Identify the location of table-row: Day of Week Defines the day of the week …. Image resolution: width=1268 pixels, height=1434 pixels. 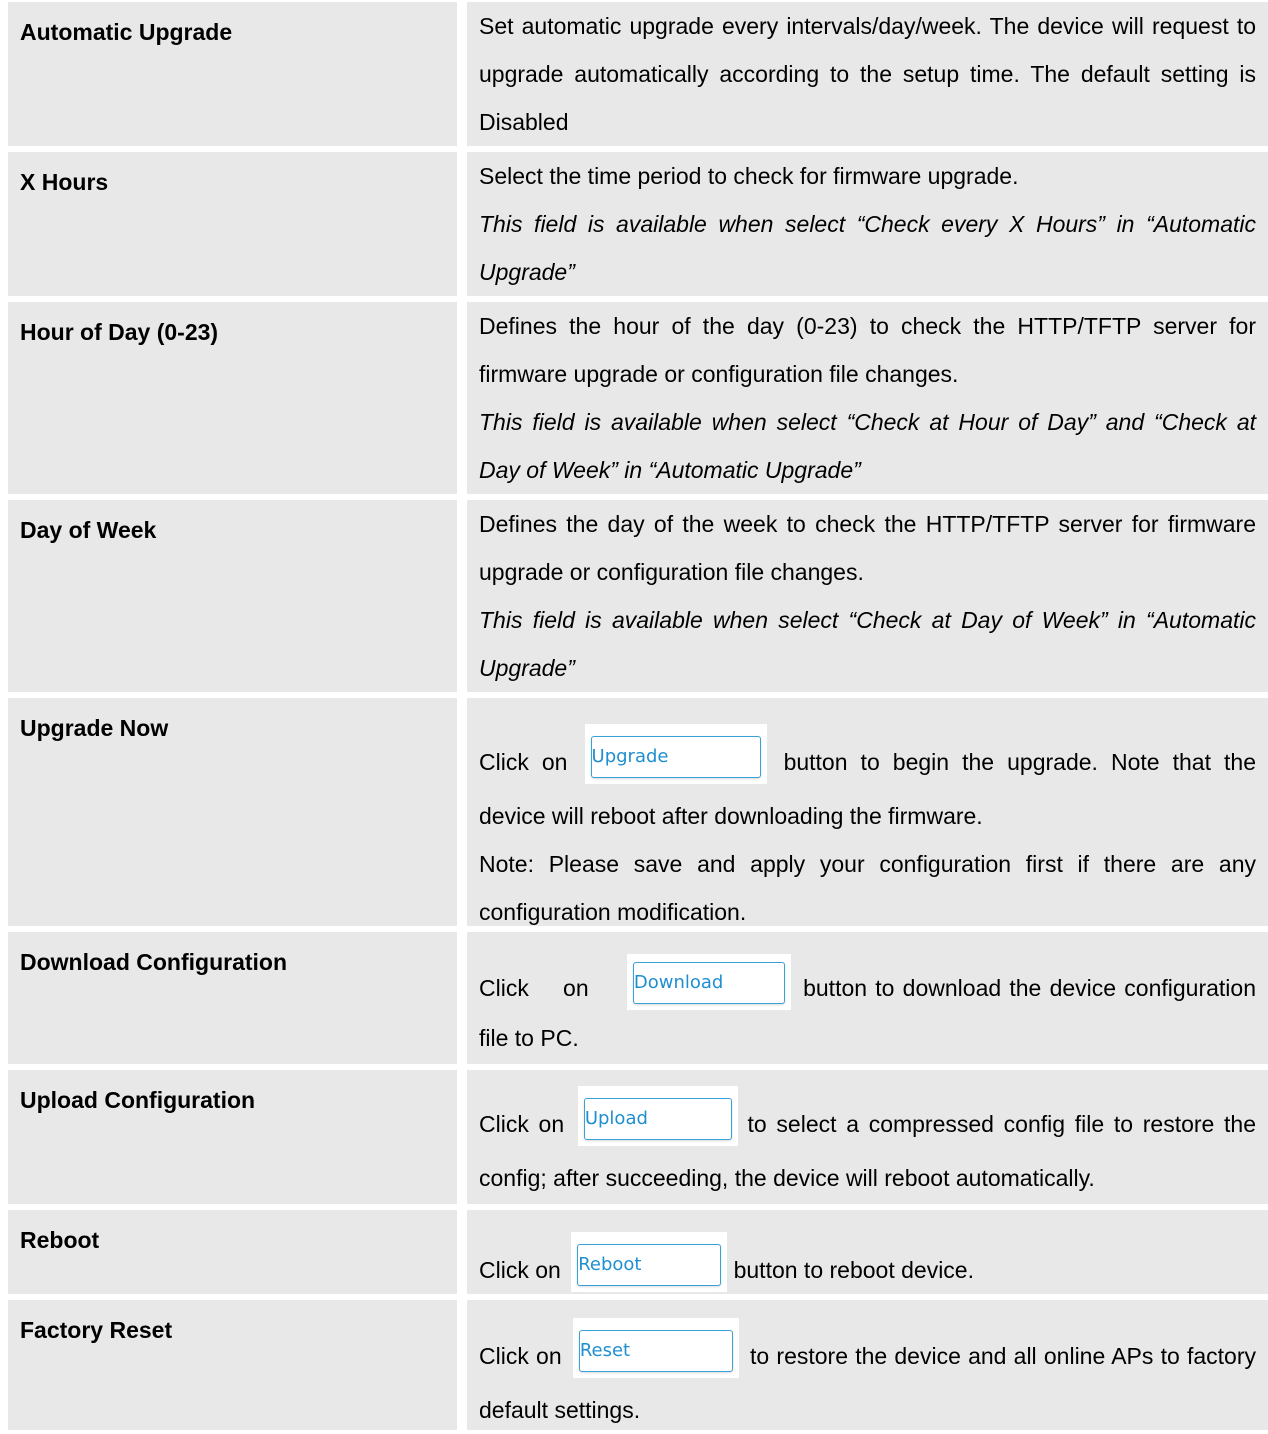
(638, 596).